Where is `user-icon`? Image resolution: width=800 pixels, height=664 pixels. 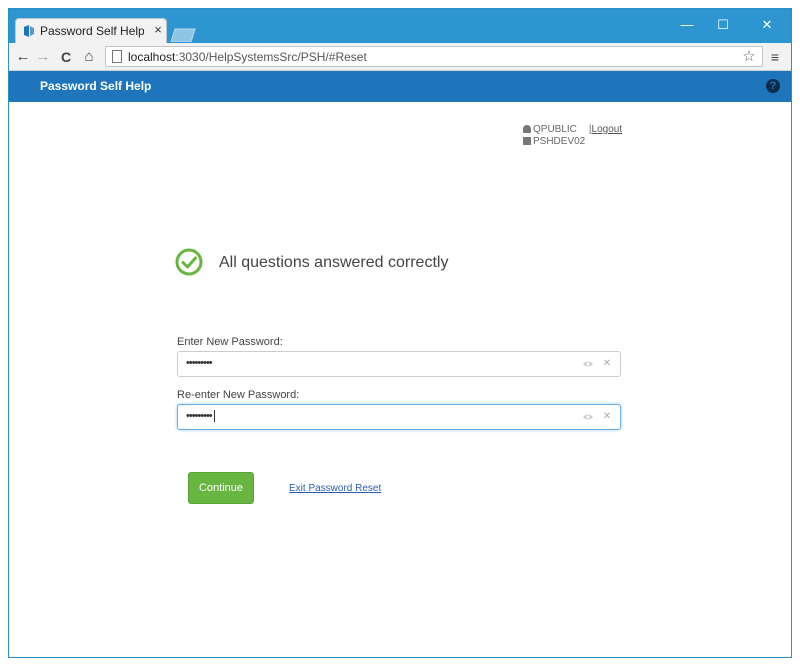 user-icon is located at coordinates (527, 129).